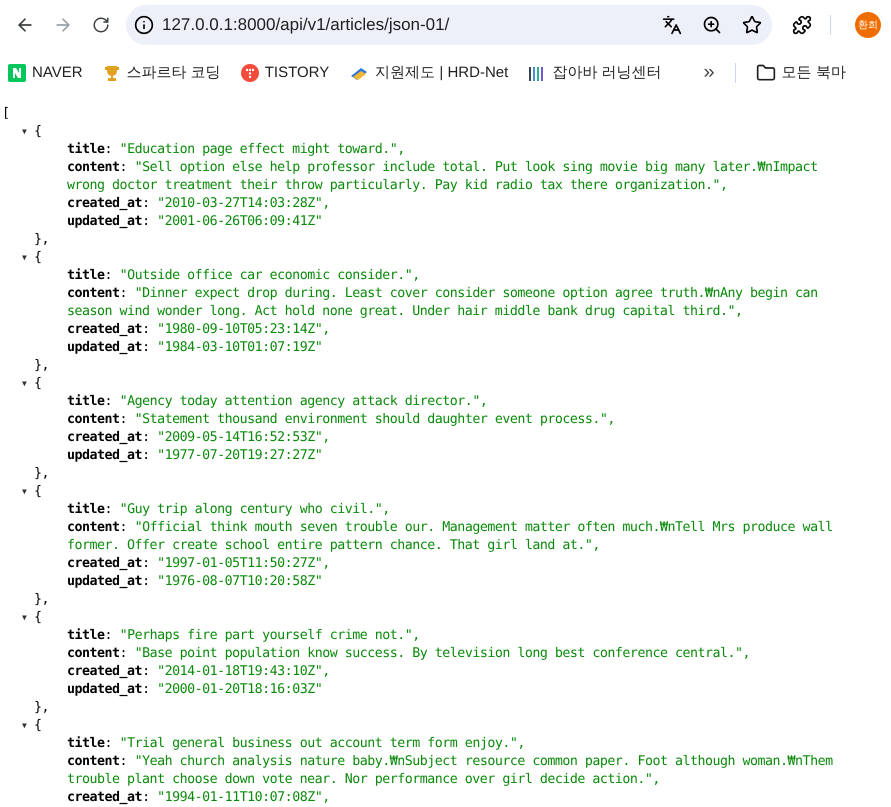  I want to click on json-entry: title: "Trial general business out account term form enjoy.",, so click(296, 743).